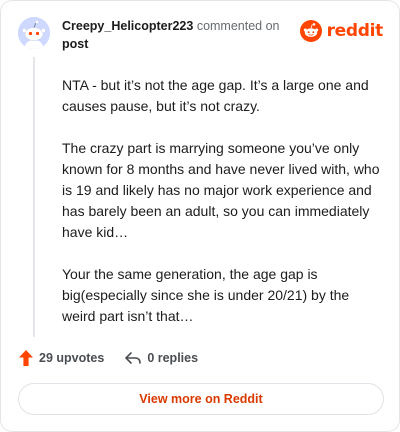  I want to click on reddit-wordmark: reddit, so click(355, 31).